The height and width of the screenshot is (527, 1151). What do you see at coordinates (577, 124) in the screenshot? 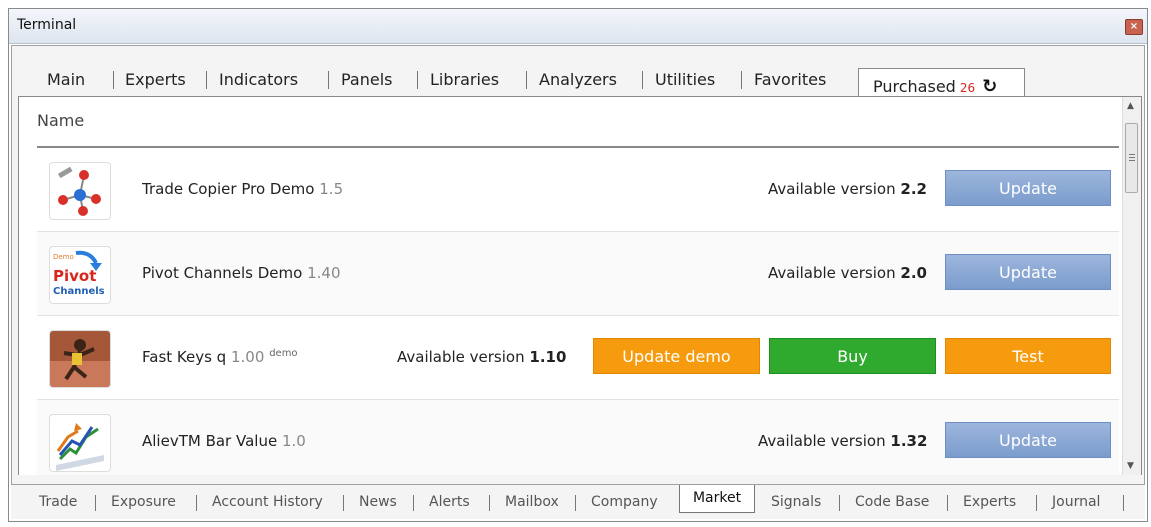
I see `column-header-name: Name` at bounding box center [577, 124].